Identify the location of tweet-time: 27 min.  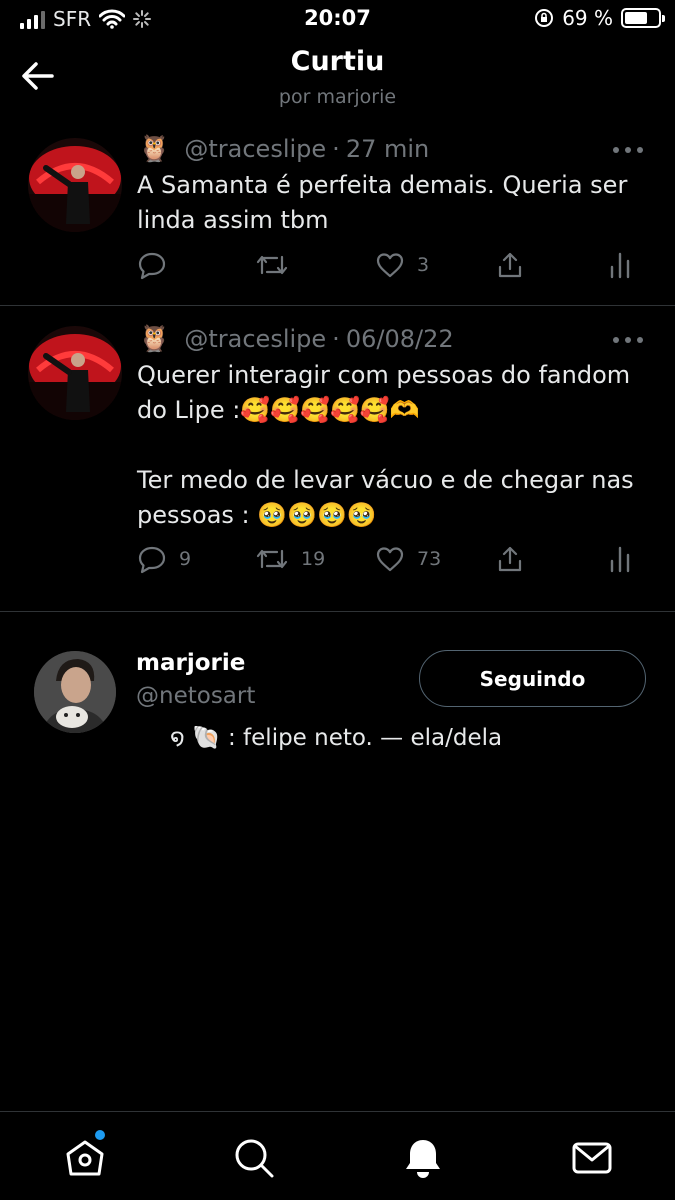
(387, 149).